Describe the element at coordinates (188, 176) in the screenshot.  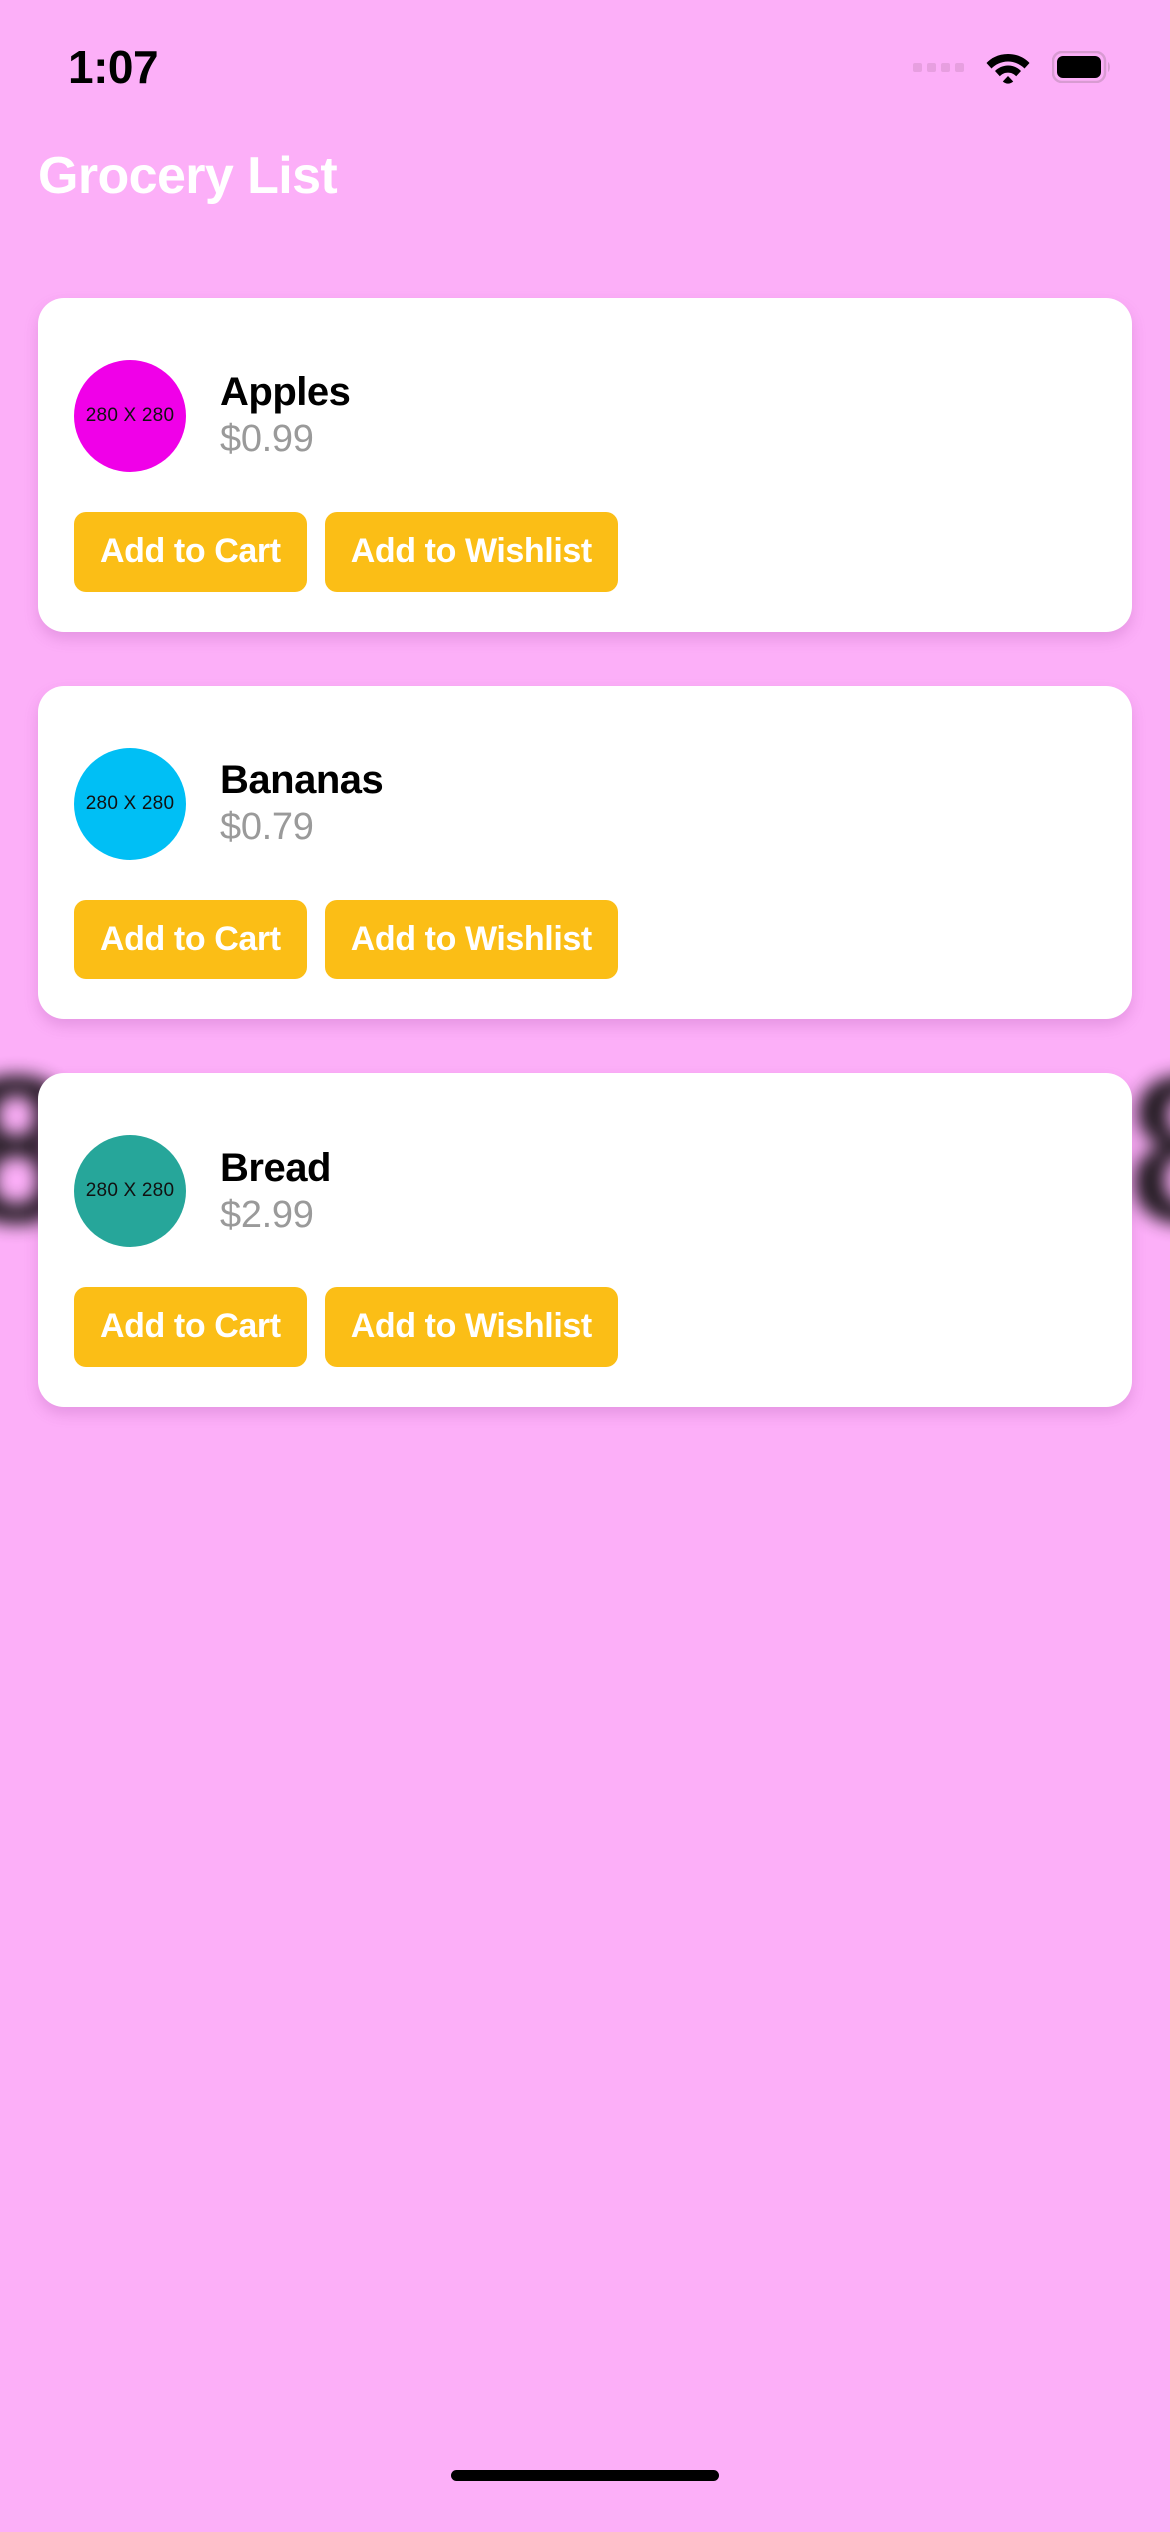
I see `page-title: Grocery List` at that location.